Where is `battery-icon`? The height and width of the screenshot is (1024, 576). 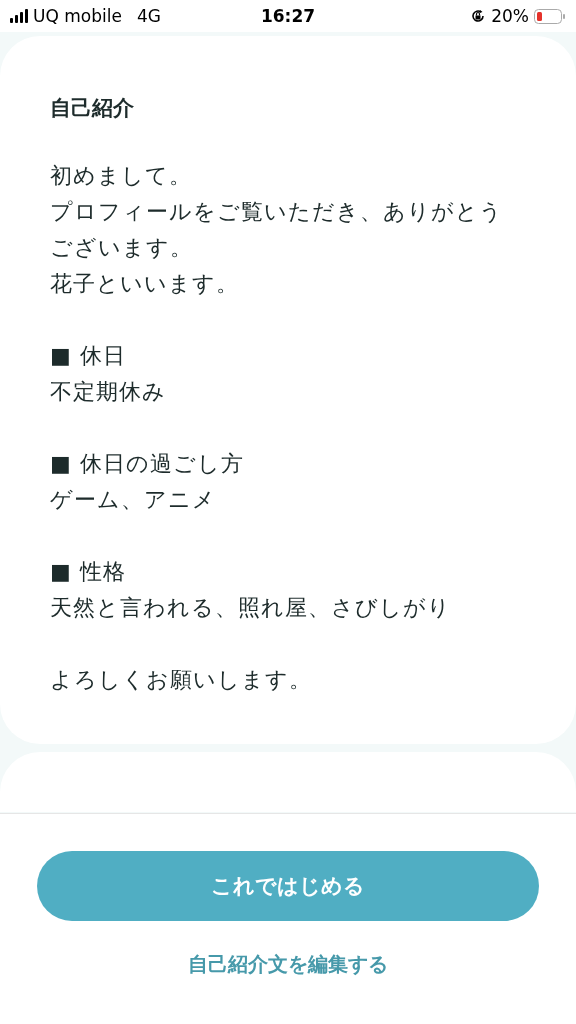
battery-icon is located at coordinates (550, 16).